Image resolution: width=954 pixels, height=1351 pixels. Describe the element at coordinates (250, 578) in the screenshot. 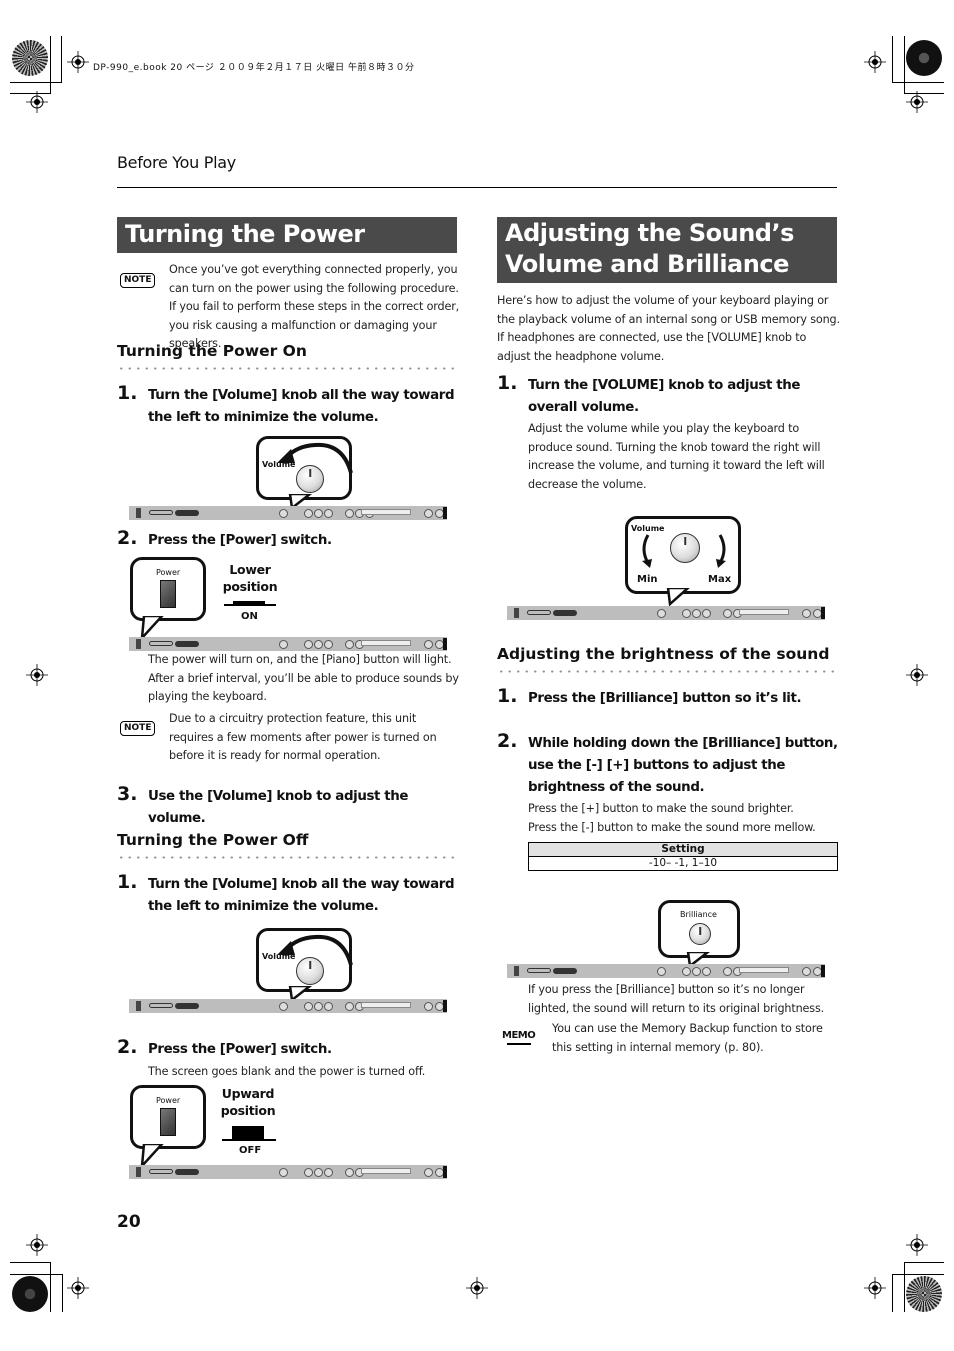

I see `switch-position-label: Lower position` at that location.